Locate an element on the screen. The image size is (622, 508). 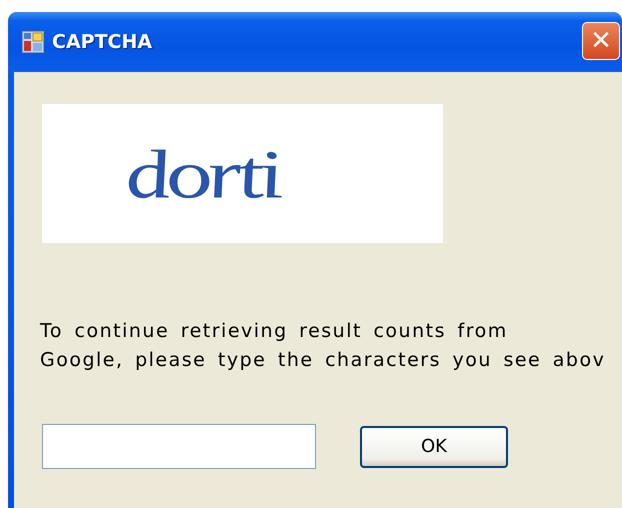
ok-button: OK is located at coordinates (434, 447).